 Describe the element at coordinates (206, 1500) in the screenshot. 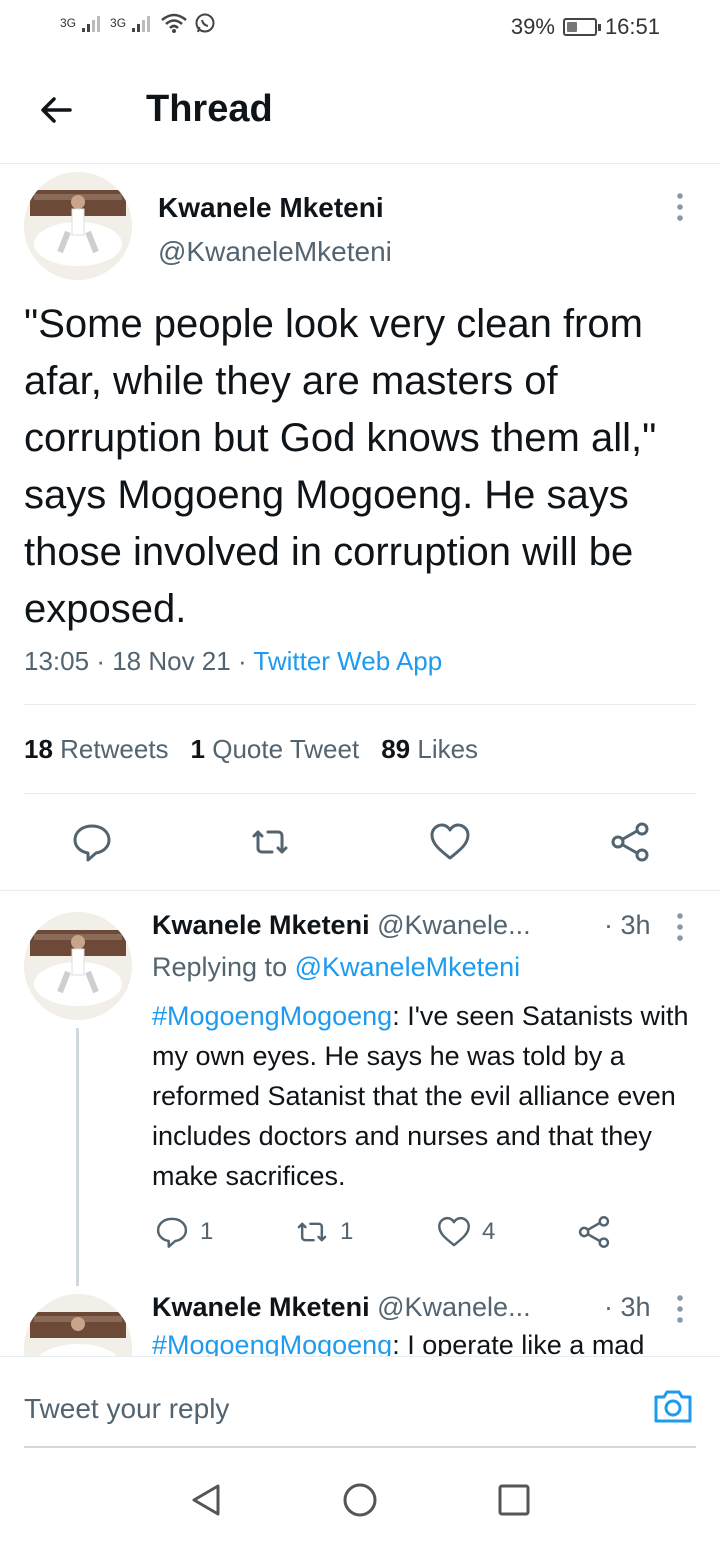

I see `nav-back-icon` at that location.